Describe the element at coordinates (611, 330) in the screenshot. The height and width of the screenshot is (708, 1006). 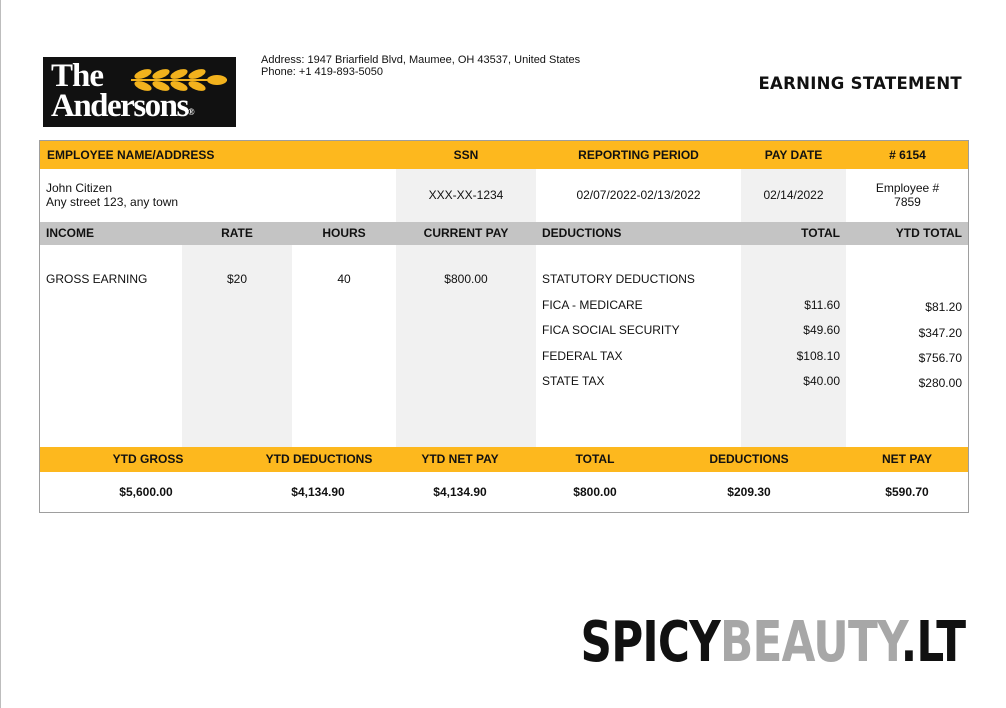
I see `deduction-name: FICA SOCIAL SECURITY` at that location.